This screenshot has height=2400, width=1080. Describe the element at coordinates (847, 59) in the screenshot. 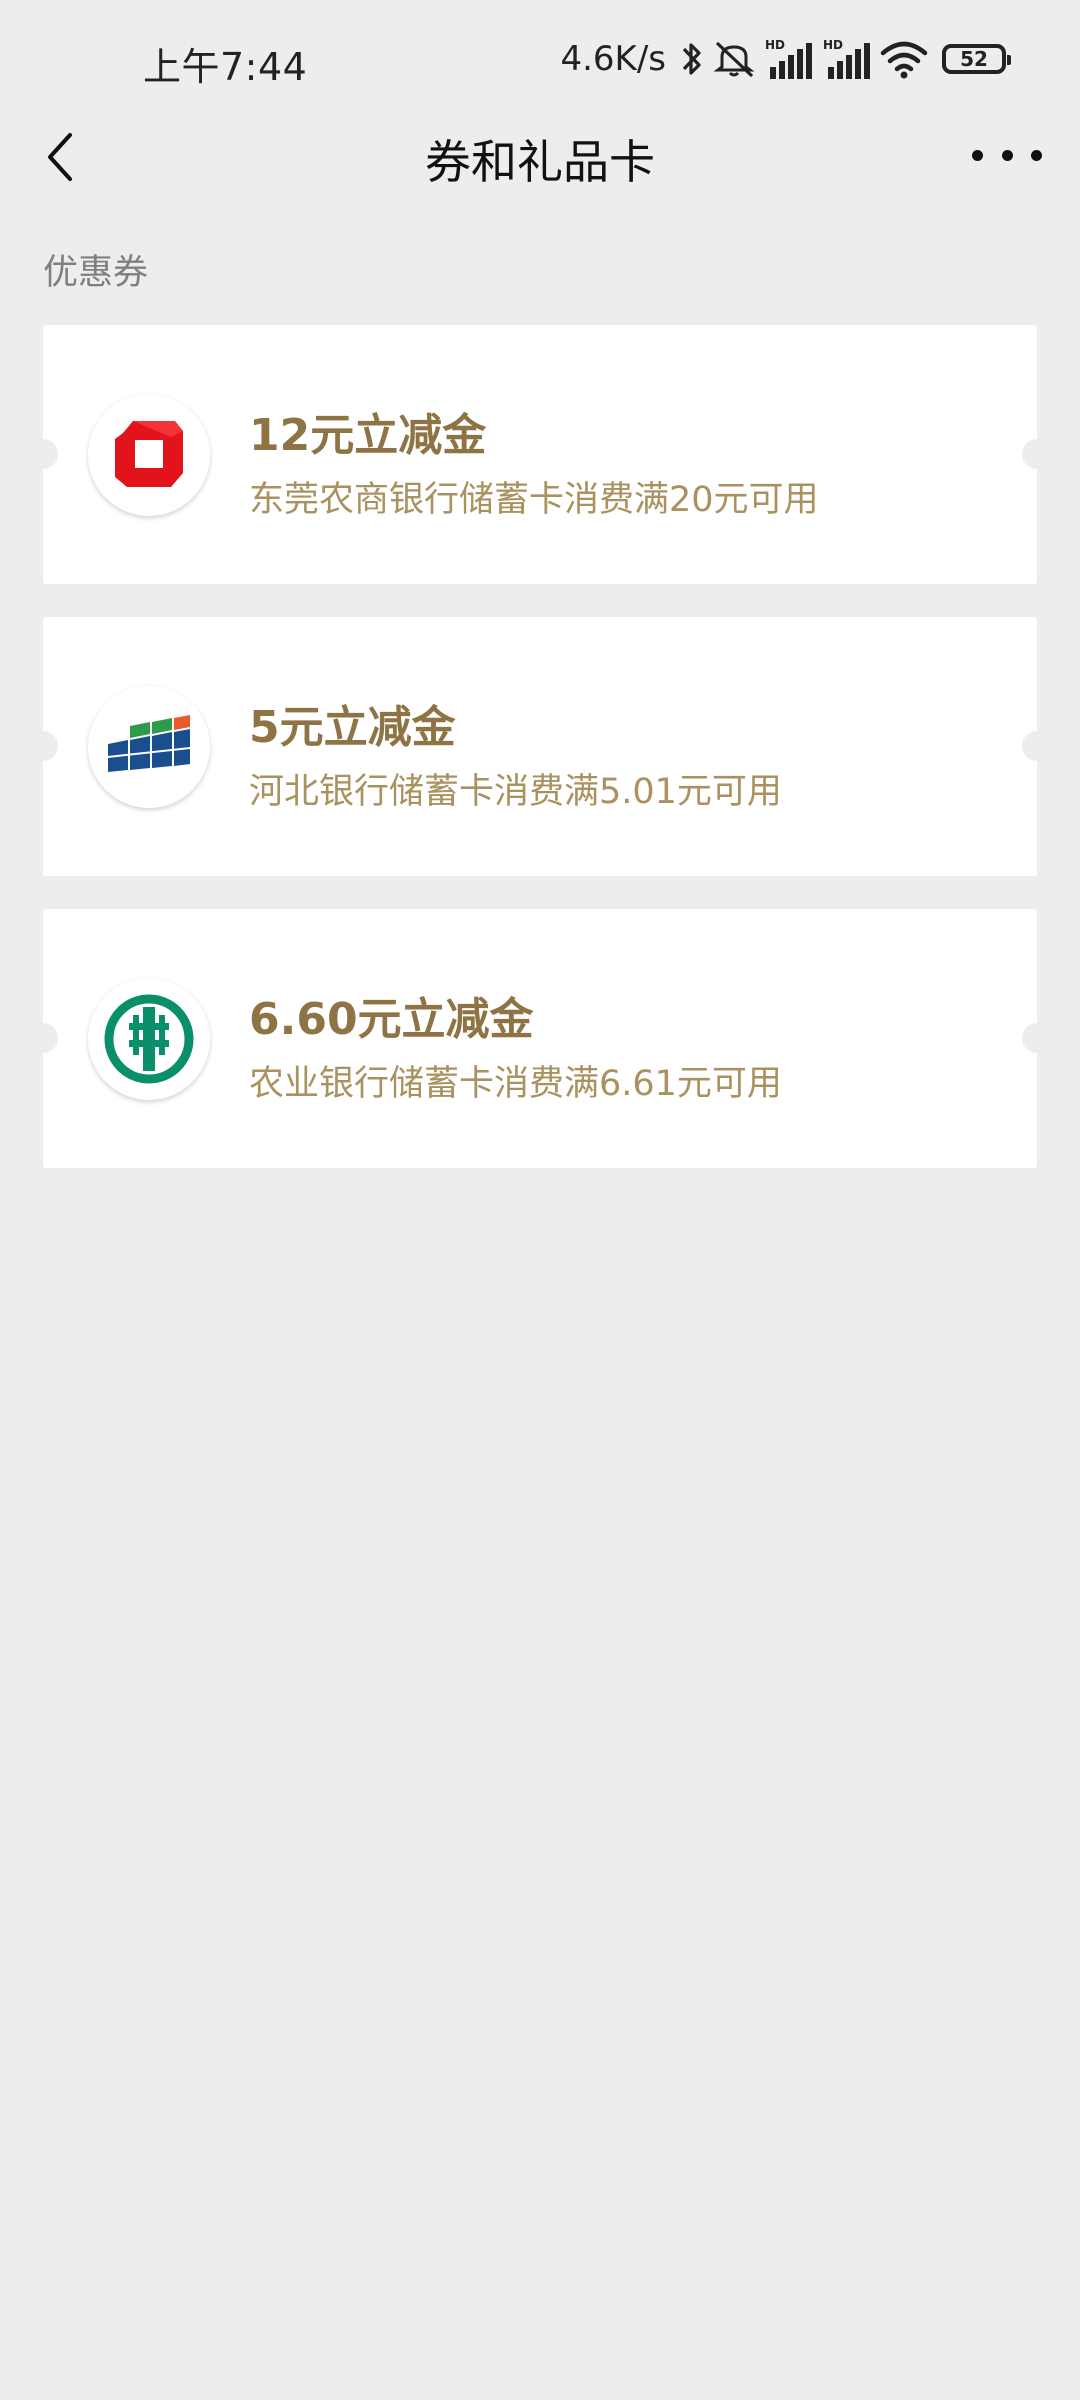

I see `signal-hd-2-icon: HD` at that location.